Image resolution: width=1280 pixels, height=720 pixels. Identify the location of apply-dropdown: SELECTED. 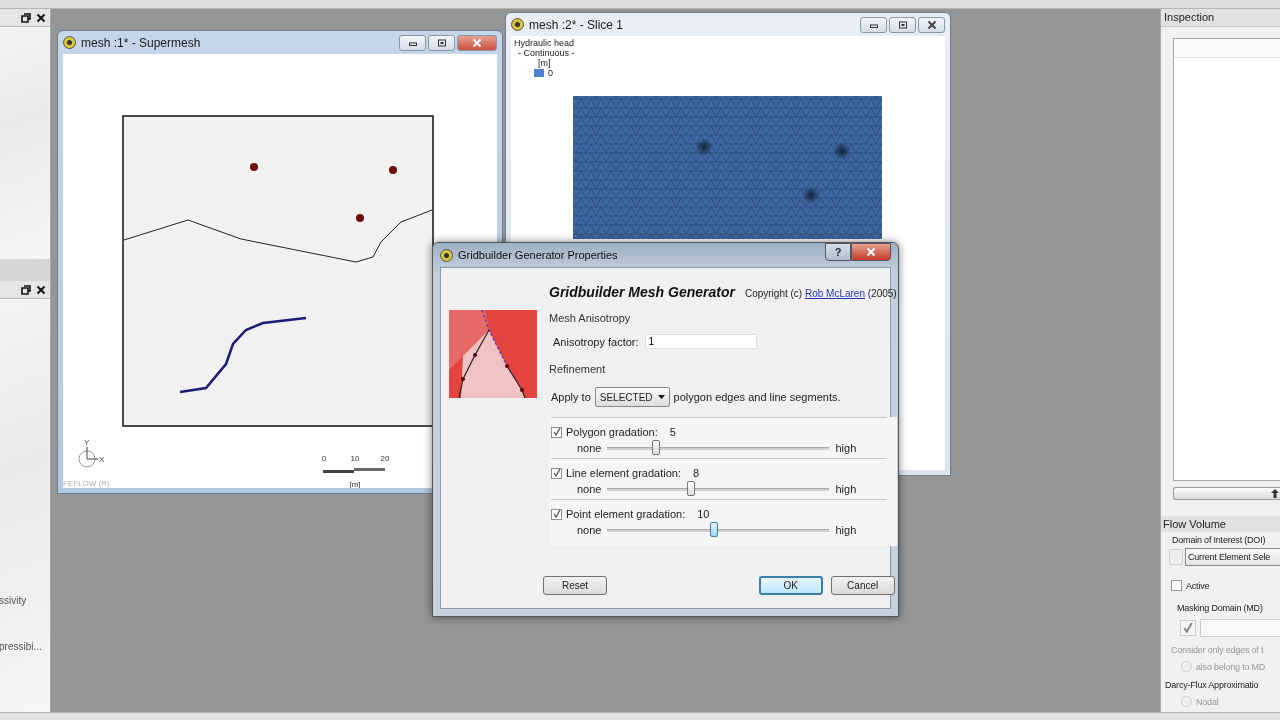
(632, 397).